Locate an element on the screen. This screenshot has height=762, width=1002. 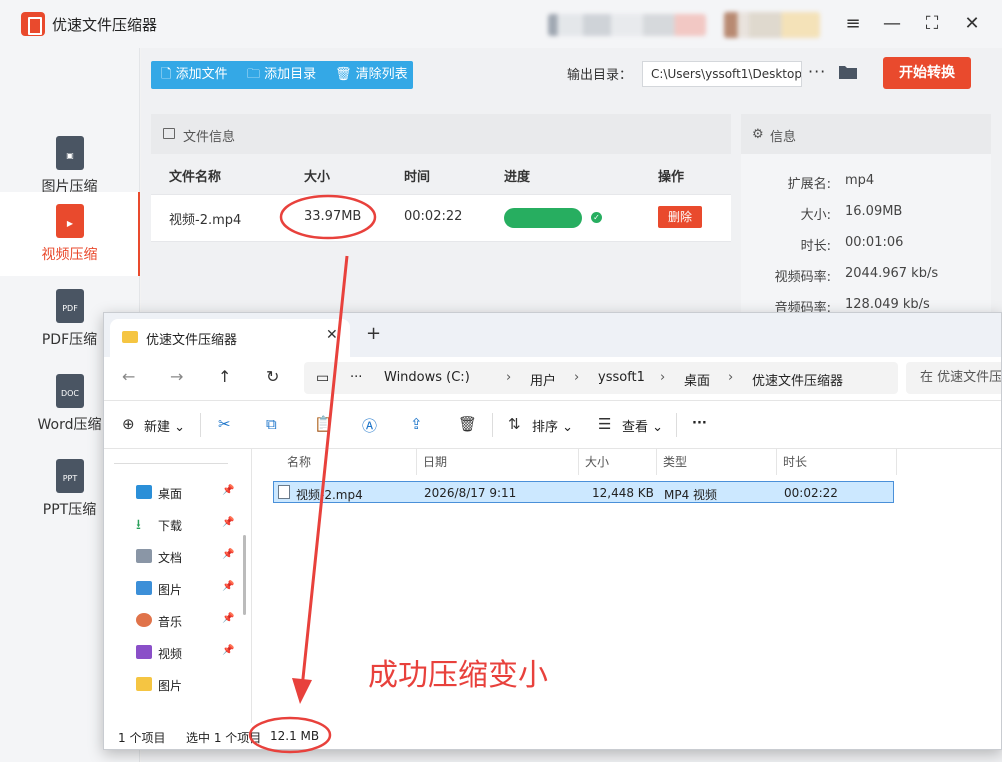
app-titlebar: 优速文件压缩器 ≡ — ⛶ ✕ is located at coordinates (501, 24).